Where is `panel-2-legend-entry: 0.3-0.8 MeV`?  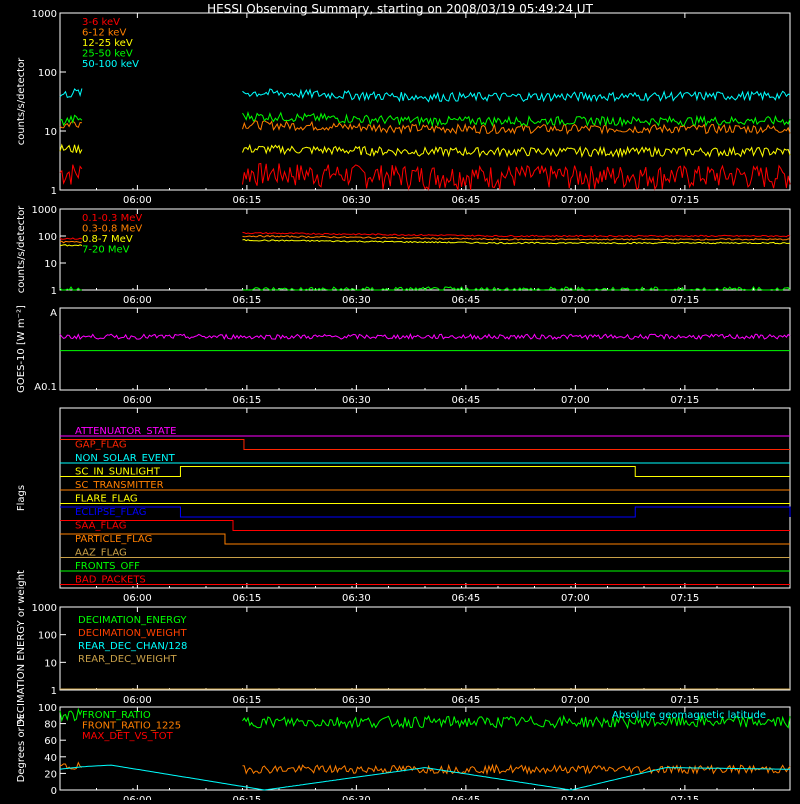
panel-2-legend-entry: 0.3-0.8 MeV is located at coordinates (112, 229).